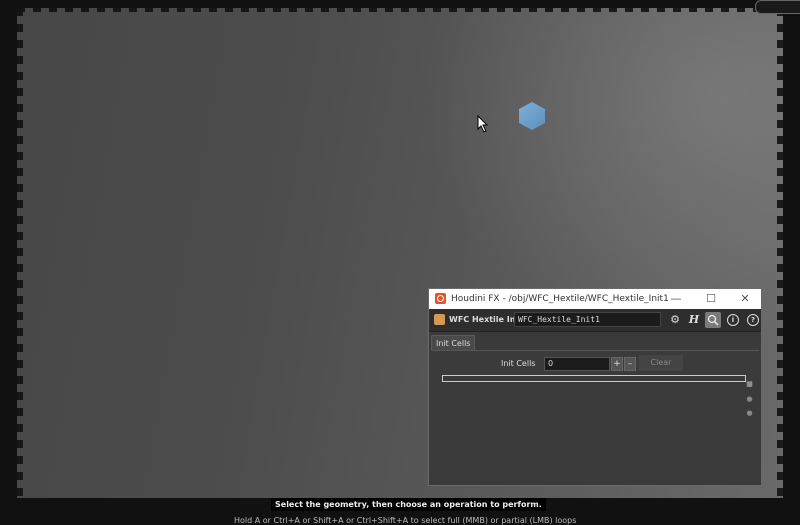 Image resolution: width=800 pixels, height=525 pixels. I want to click on search-icon, so click(713, 320).